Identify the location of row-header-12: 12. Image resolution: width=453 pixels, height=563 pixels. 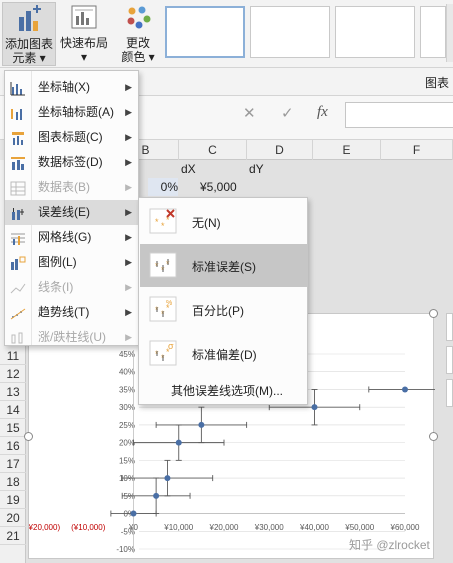
(13, 374).